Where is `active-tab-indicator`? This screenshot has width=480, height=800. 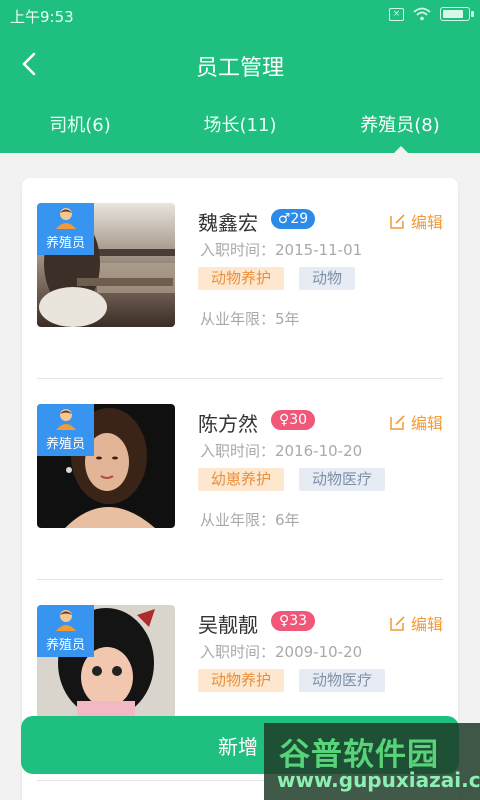 active-tab-indicator is located at coordinates (401, 150).